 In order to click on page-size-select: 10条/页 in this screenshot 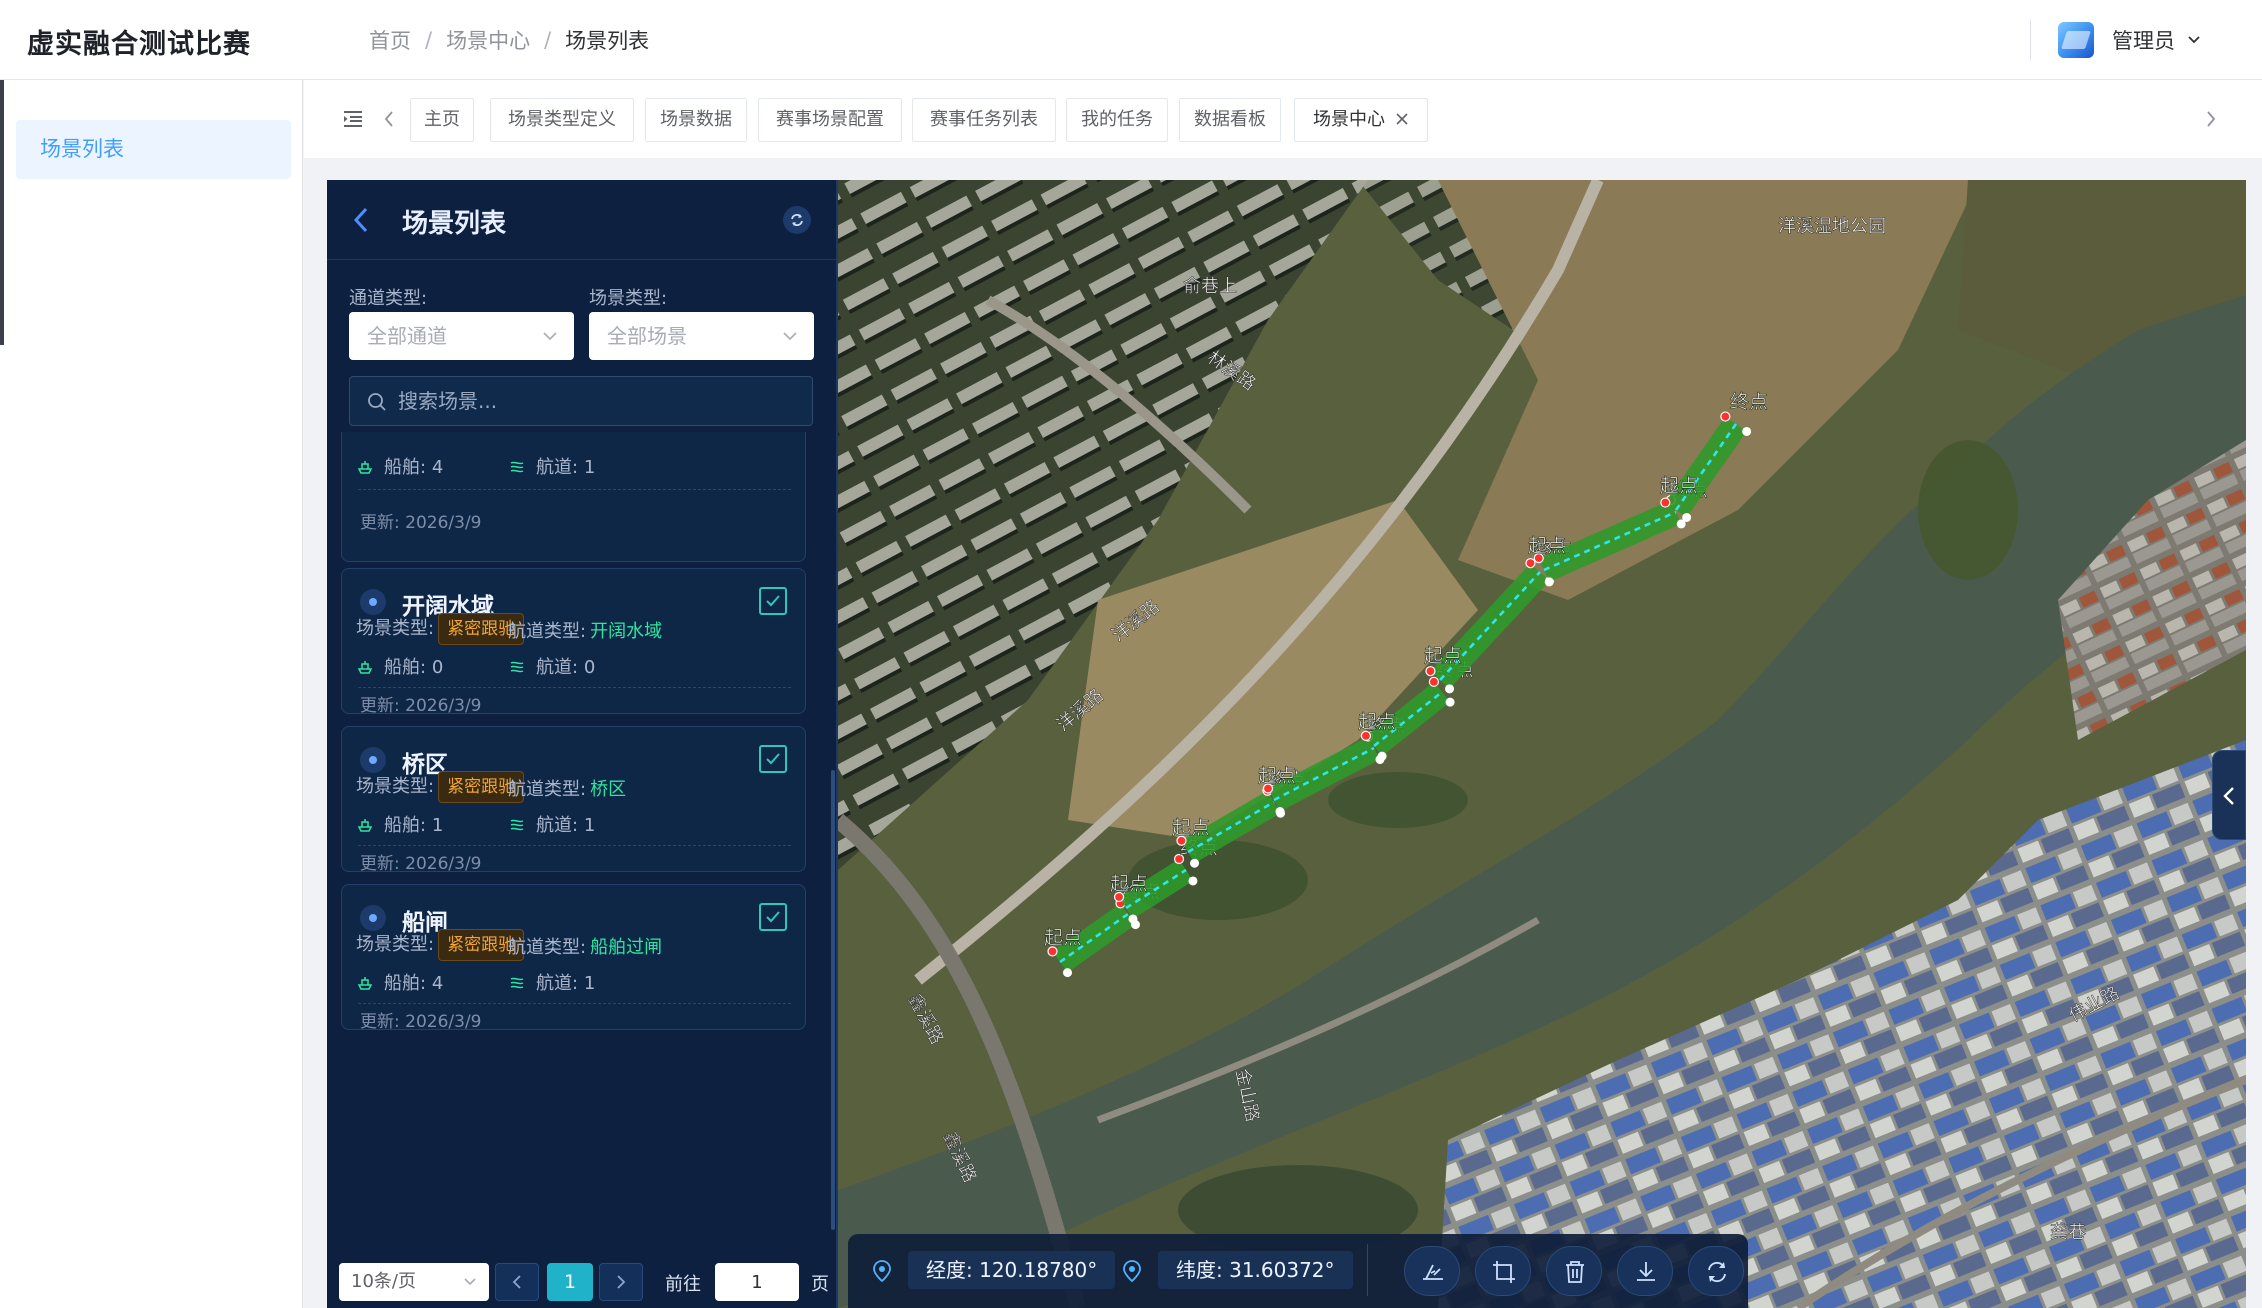, I will do `click(414, 1282)`.